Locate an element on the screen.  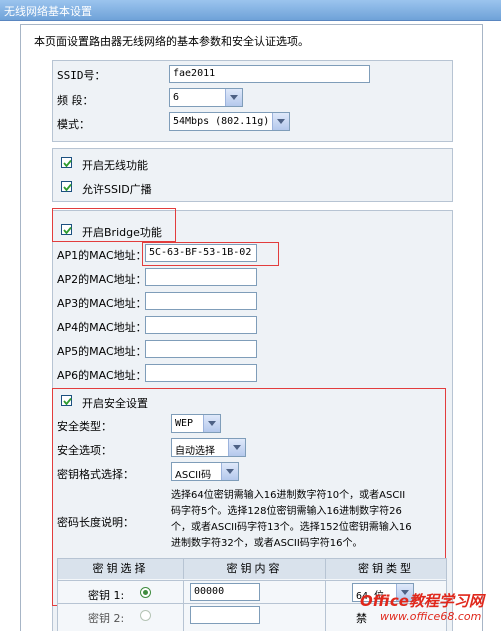
ap1-mac-input: 5C-63-BF-53-1B-02 is located at coordinates (201, 253).